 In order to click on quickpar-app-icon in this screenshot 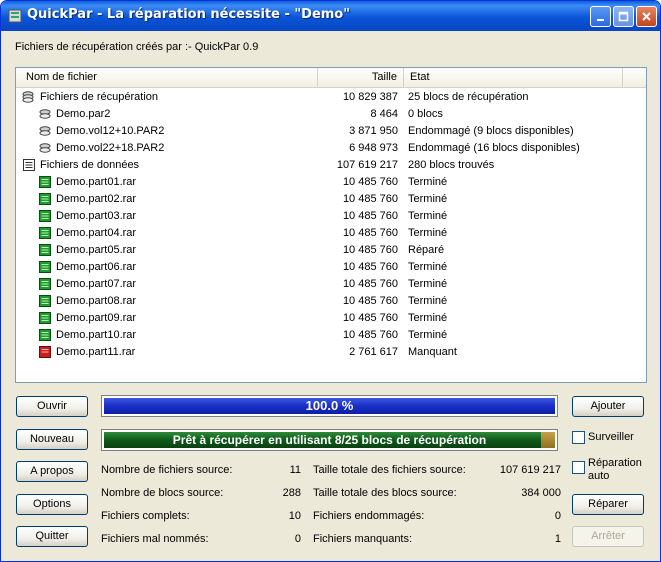, I will do `click(15, 16)`.